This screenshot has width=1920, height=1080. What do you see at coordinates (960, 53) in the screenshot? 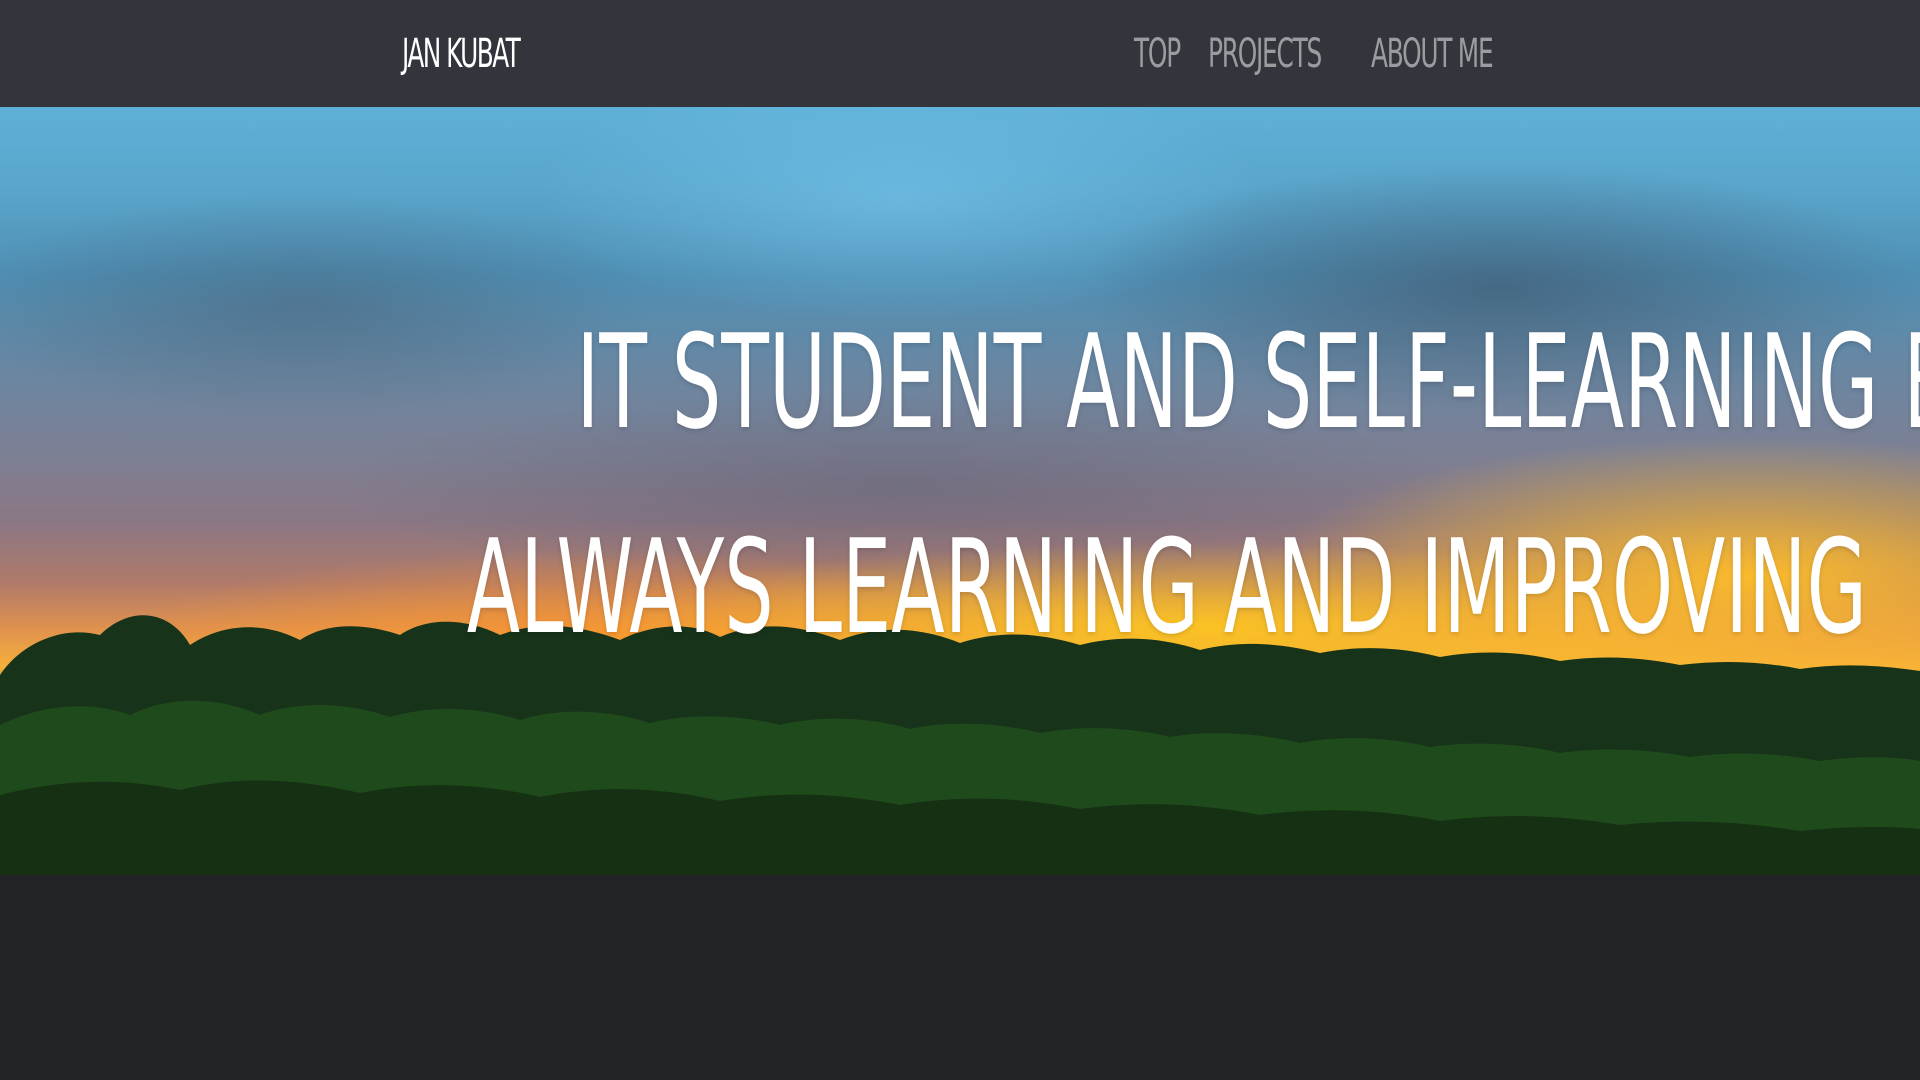
I see `top-navbar: JAN KUBAT TOP PROJECTS ABOUT ME` at bounding box center [960, 53].